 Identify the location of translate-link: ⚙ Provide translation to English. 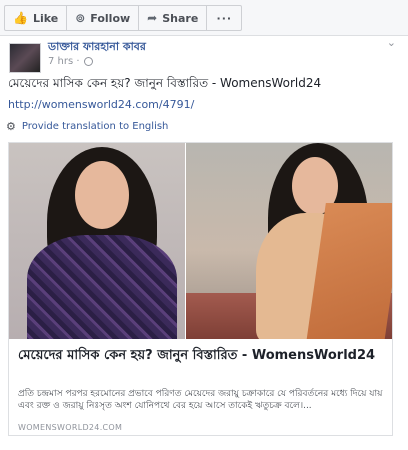
(87, 126).